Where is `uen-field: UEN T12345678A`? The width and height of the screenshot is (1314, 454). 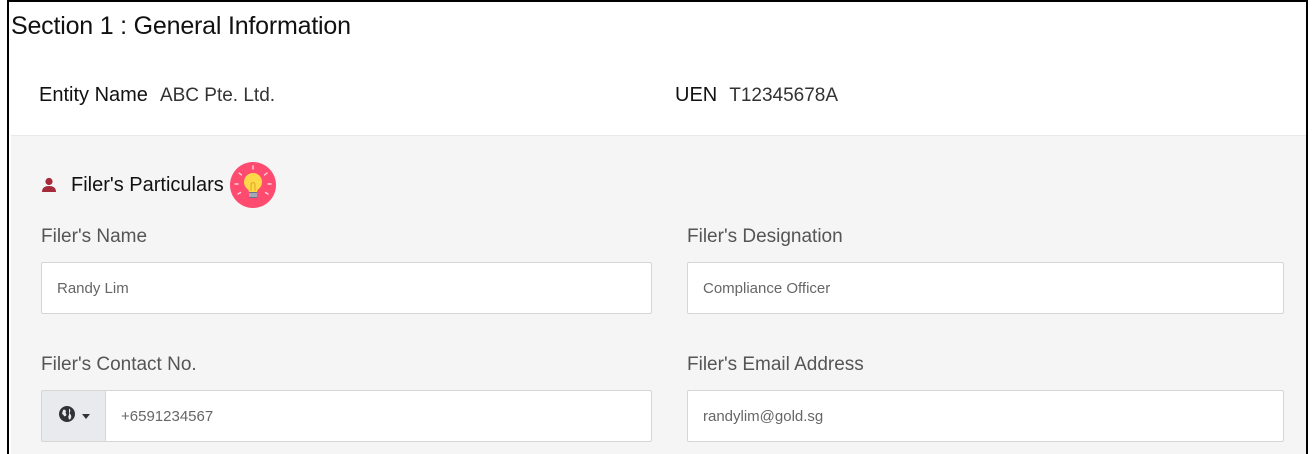
uen-field: UEN T12345678A is located at coordinates (756, 95).